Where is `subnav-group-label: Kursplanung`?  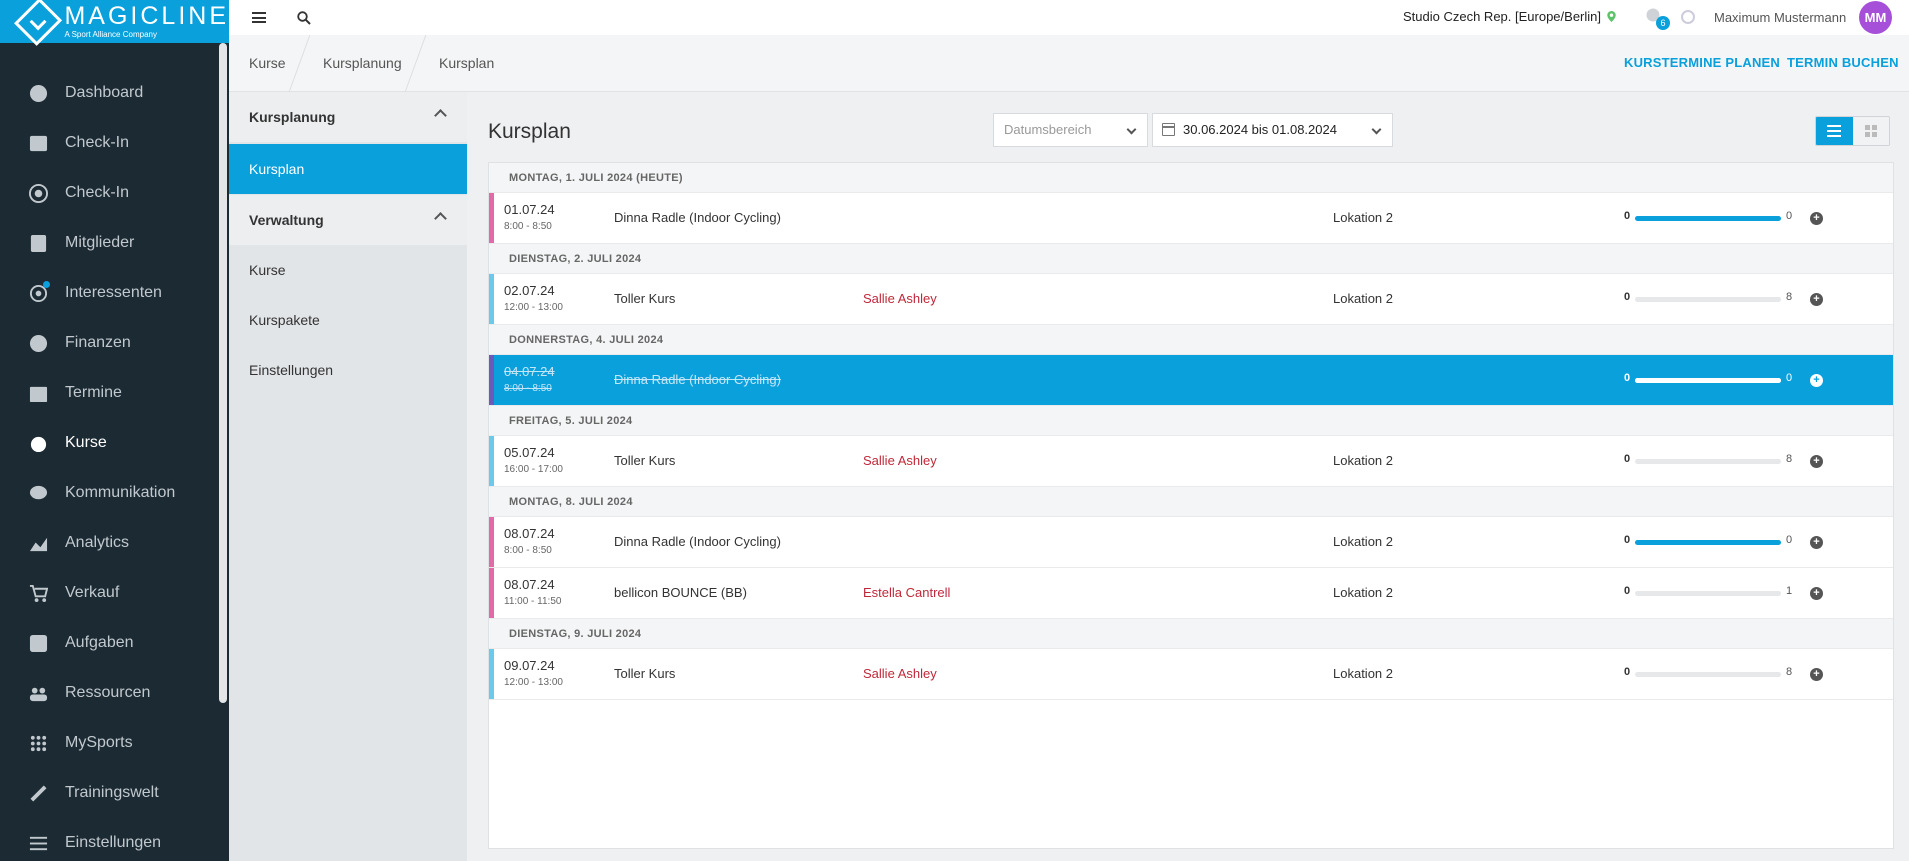 subnav-group-label: Kursplanung is located at coordinates (292, 117).